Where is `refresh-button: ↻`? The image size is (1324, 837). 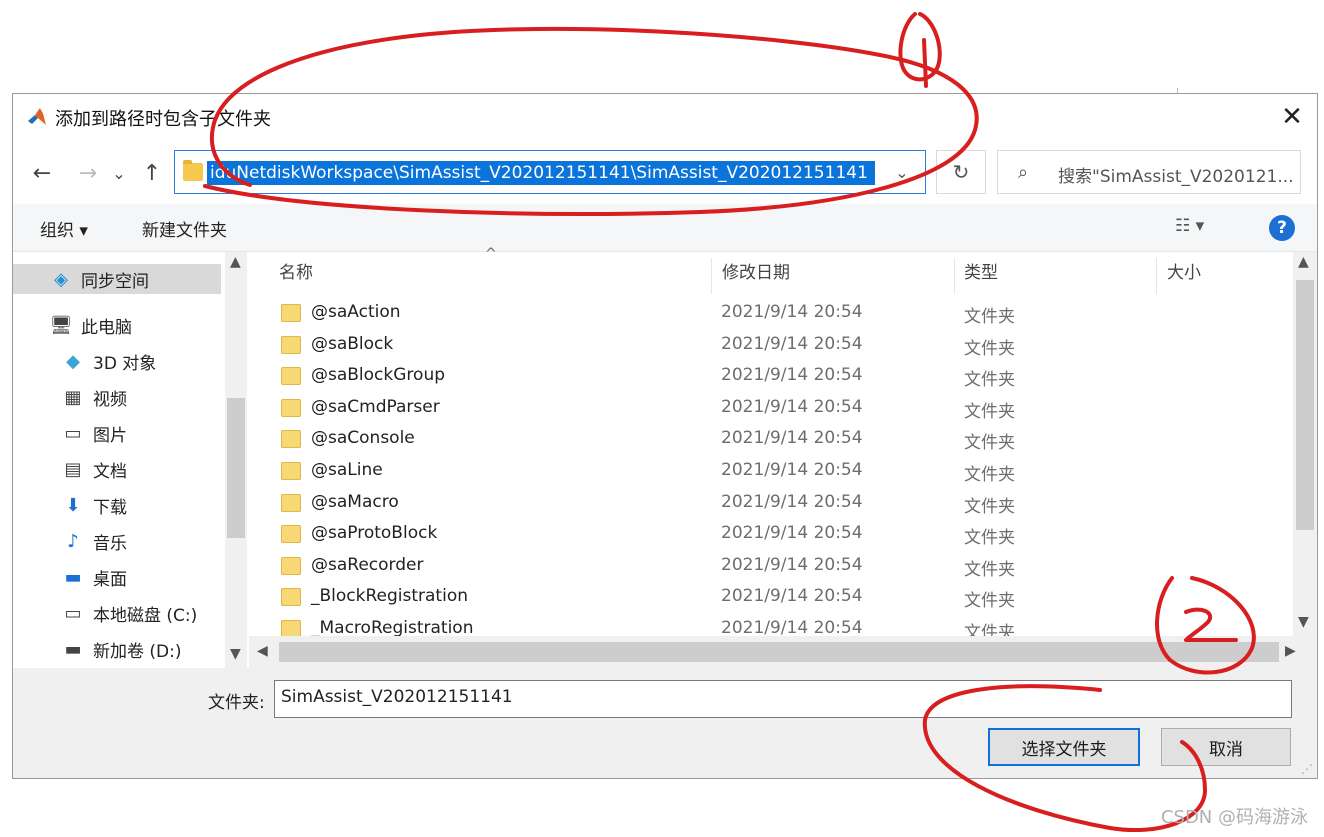
refresh-button: ↻ is located at coordinates (961, 172).